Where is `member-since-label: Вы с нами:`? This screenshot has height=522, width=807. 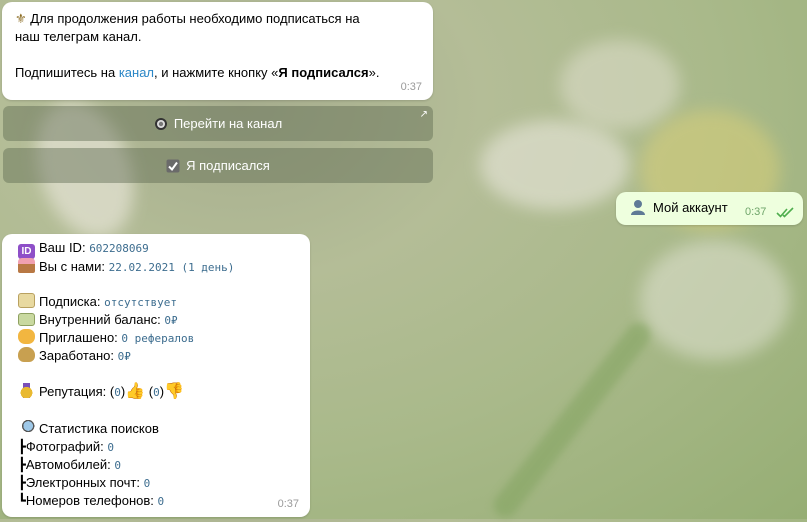
member-since-label: Вы с нами: is located at coordinates (72, 266).